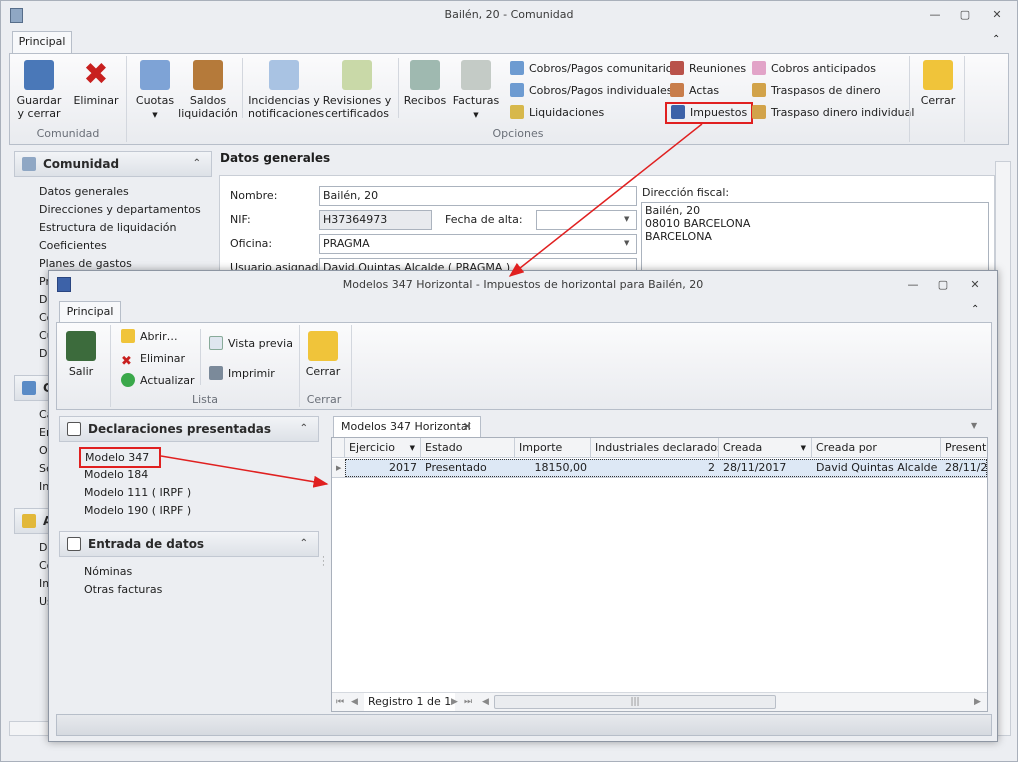  What do you see at coordinates (244, 471) in the screenshot?
I see `arrow-modelo-to-grid` at bounding box center [244, 471].